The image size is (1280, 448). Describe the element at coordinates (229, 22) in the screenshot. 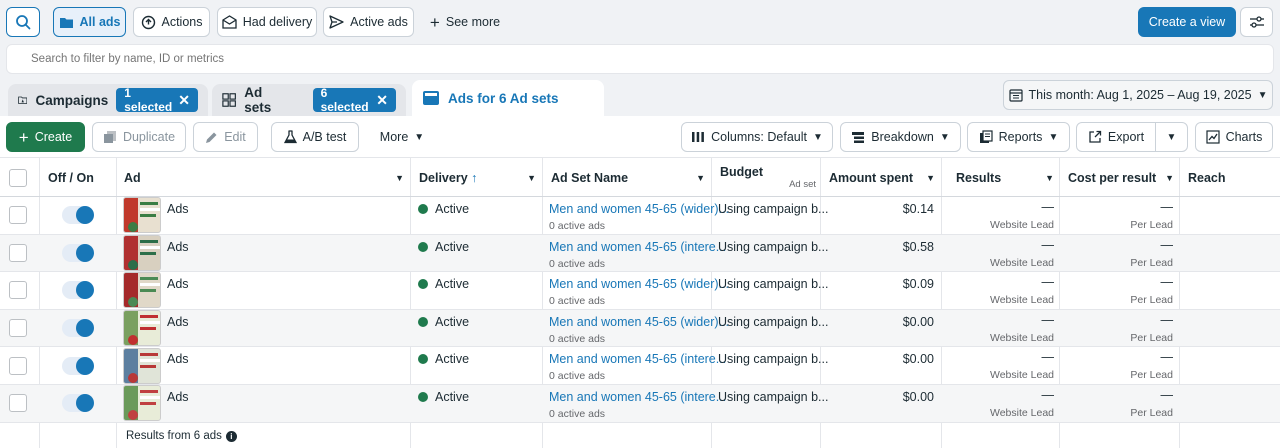

I see `envelope-open-icon` at that location.